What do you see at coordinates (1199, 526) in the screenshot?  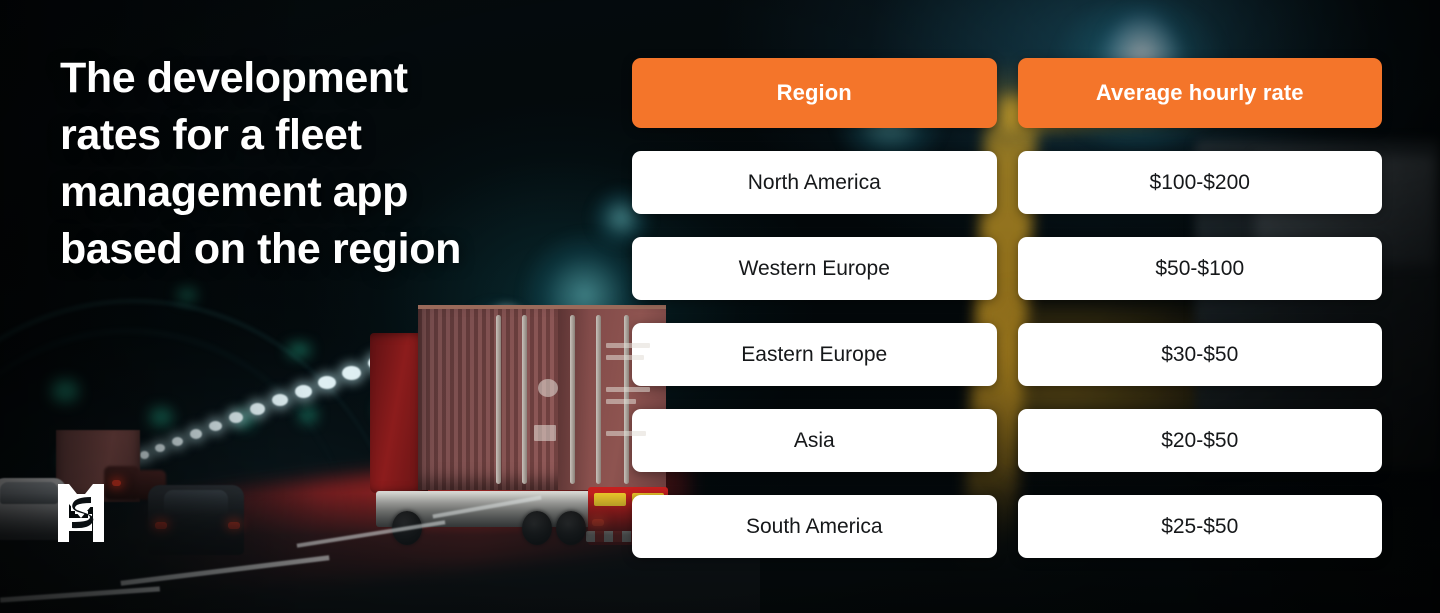 I see `cell-rate: $25-$50` at bounding box center [1199, 526].